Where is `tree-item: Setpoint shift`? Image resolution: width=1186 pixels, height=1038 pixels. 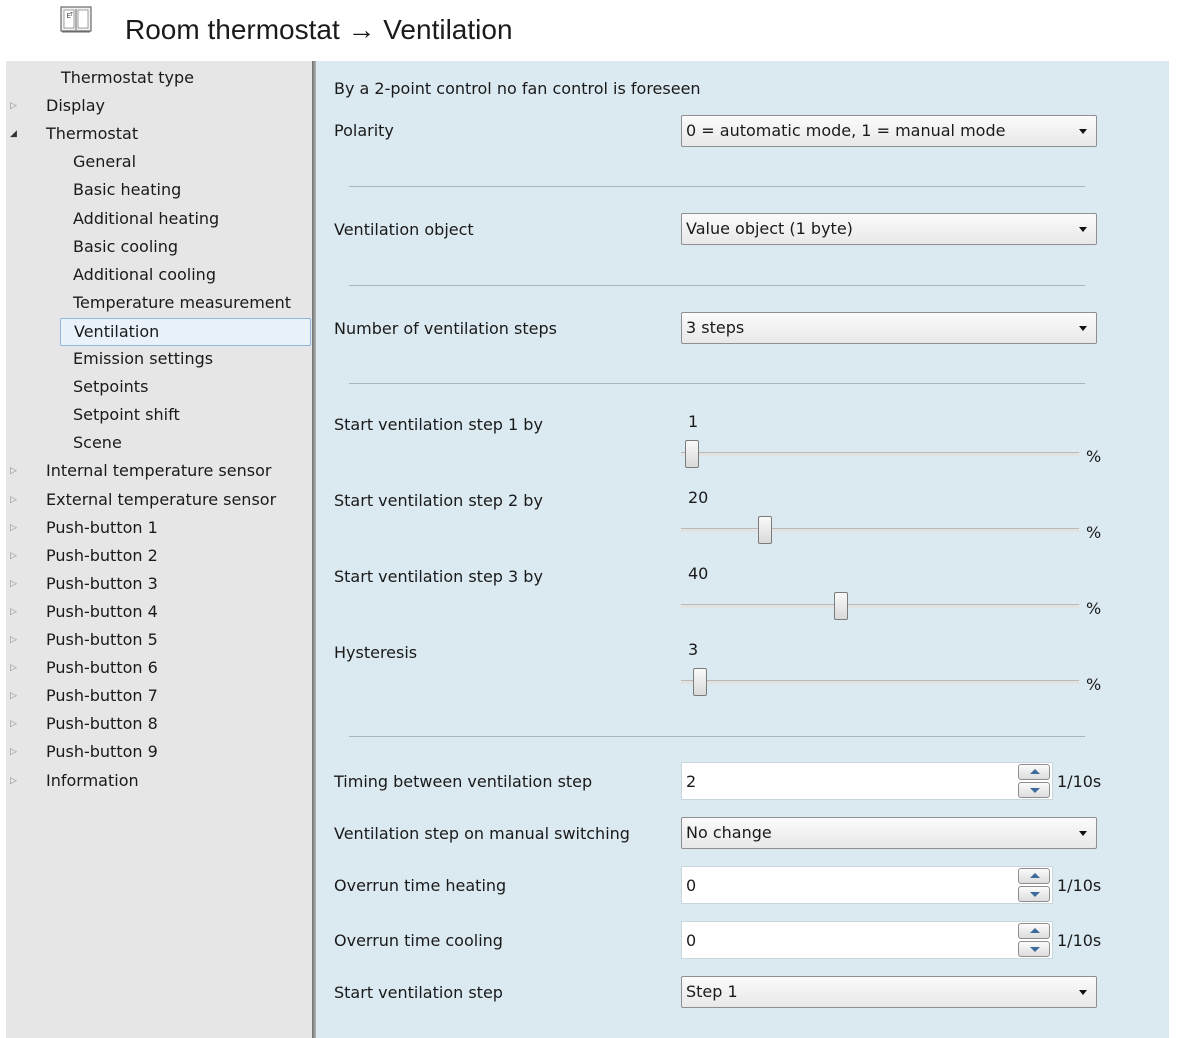 tree-item: Setpoint shift is located at coordinates (156, 415).